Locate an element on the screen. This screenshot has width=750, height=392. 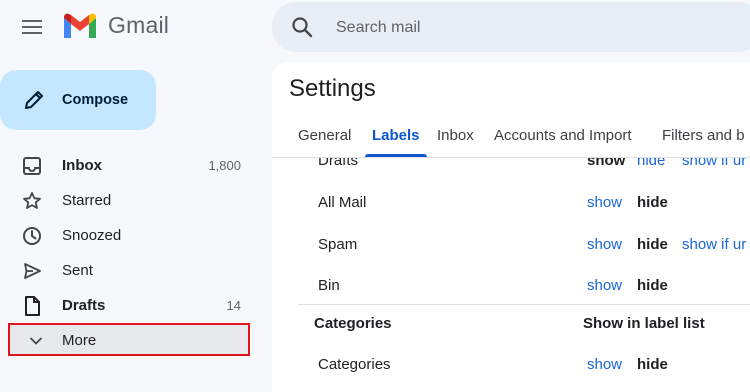
star-icon is located at coordinates (32, 201).